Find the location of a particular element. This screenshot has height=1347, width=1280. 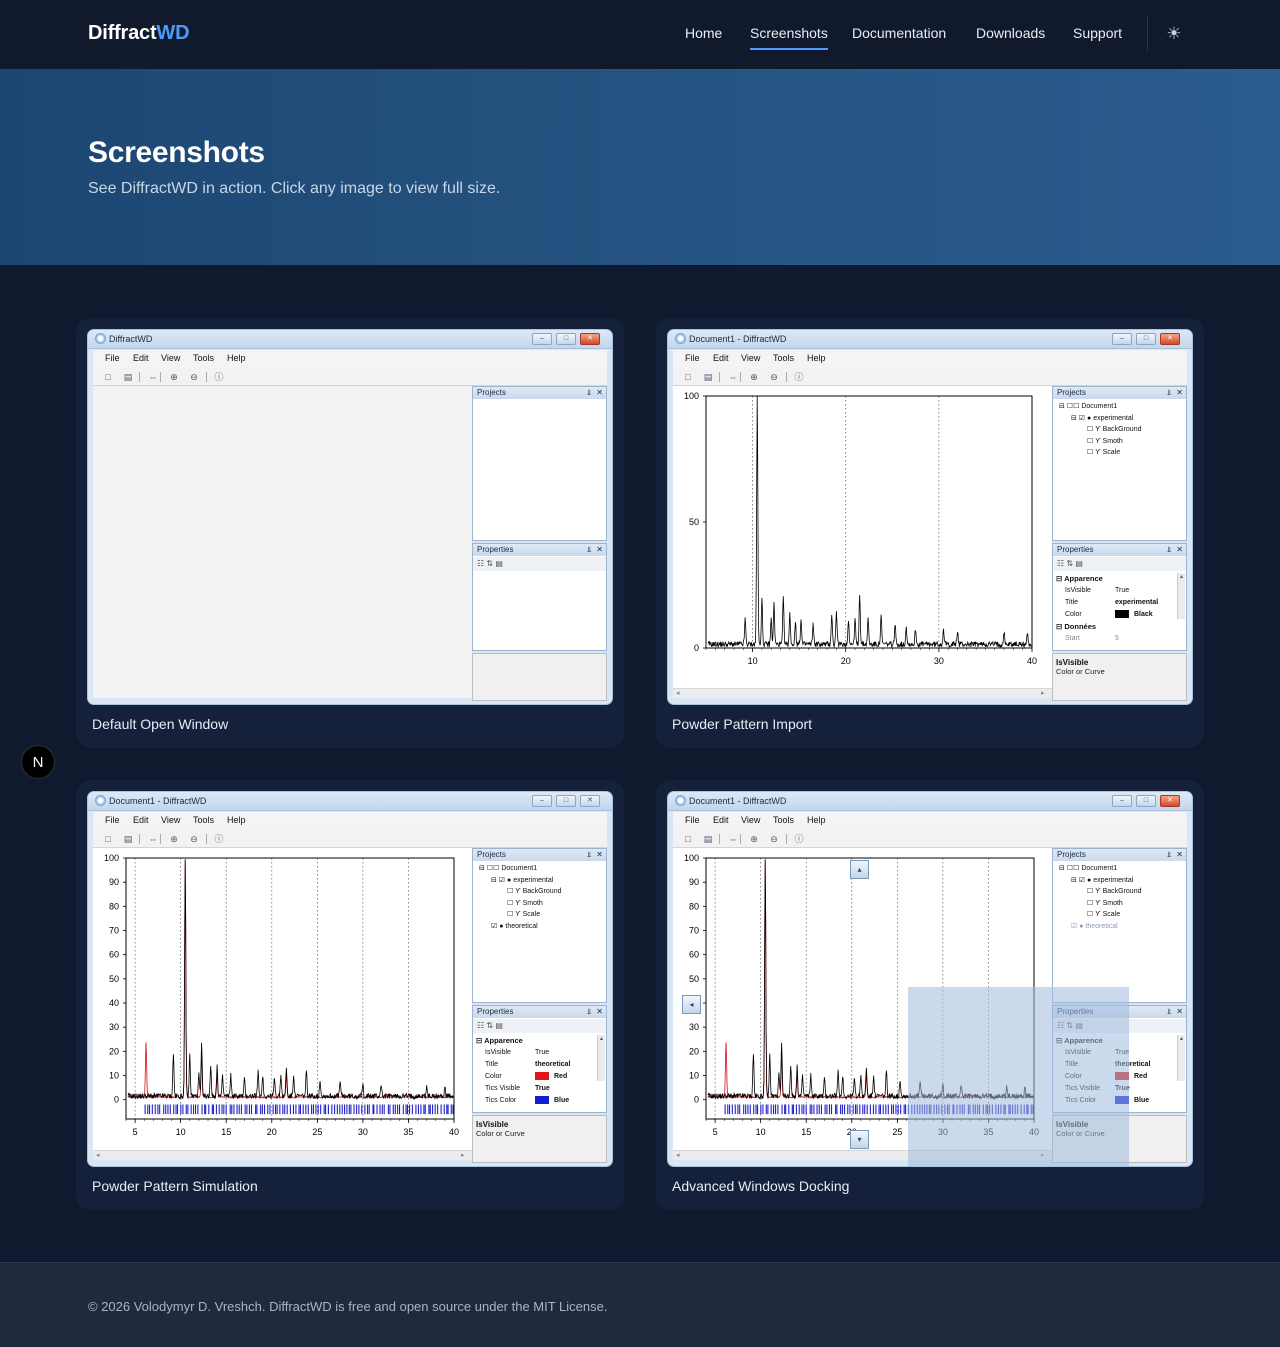

nav-link-documentation: Documentation is located at coordinates (899, 33).